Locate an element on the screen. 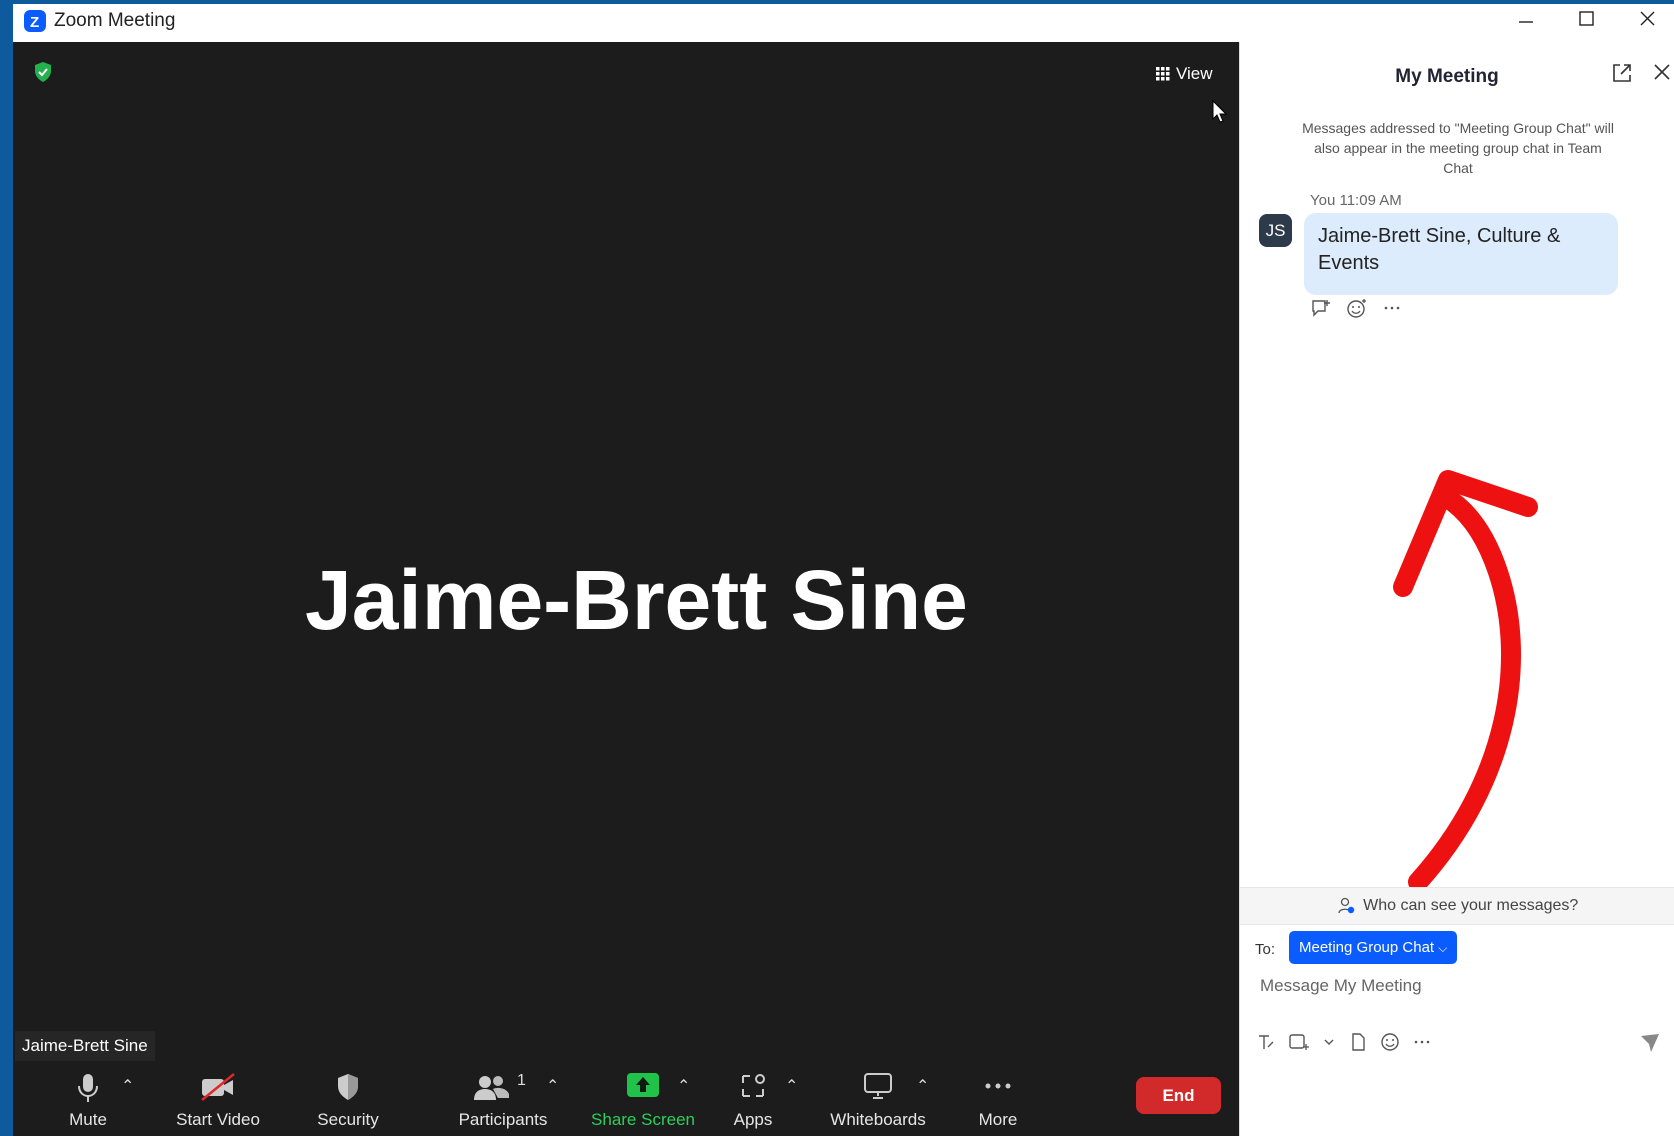 This screenshot has height=1136, width=1674. zoom-logo-icon: Z is located at coordinates (35, 21).